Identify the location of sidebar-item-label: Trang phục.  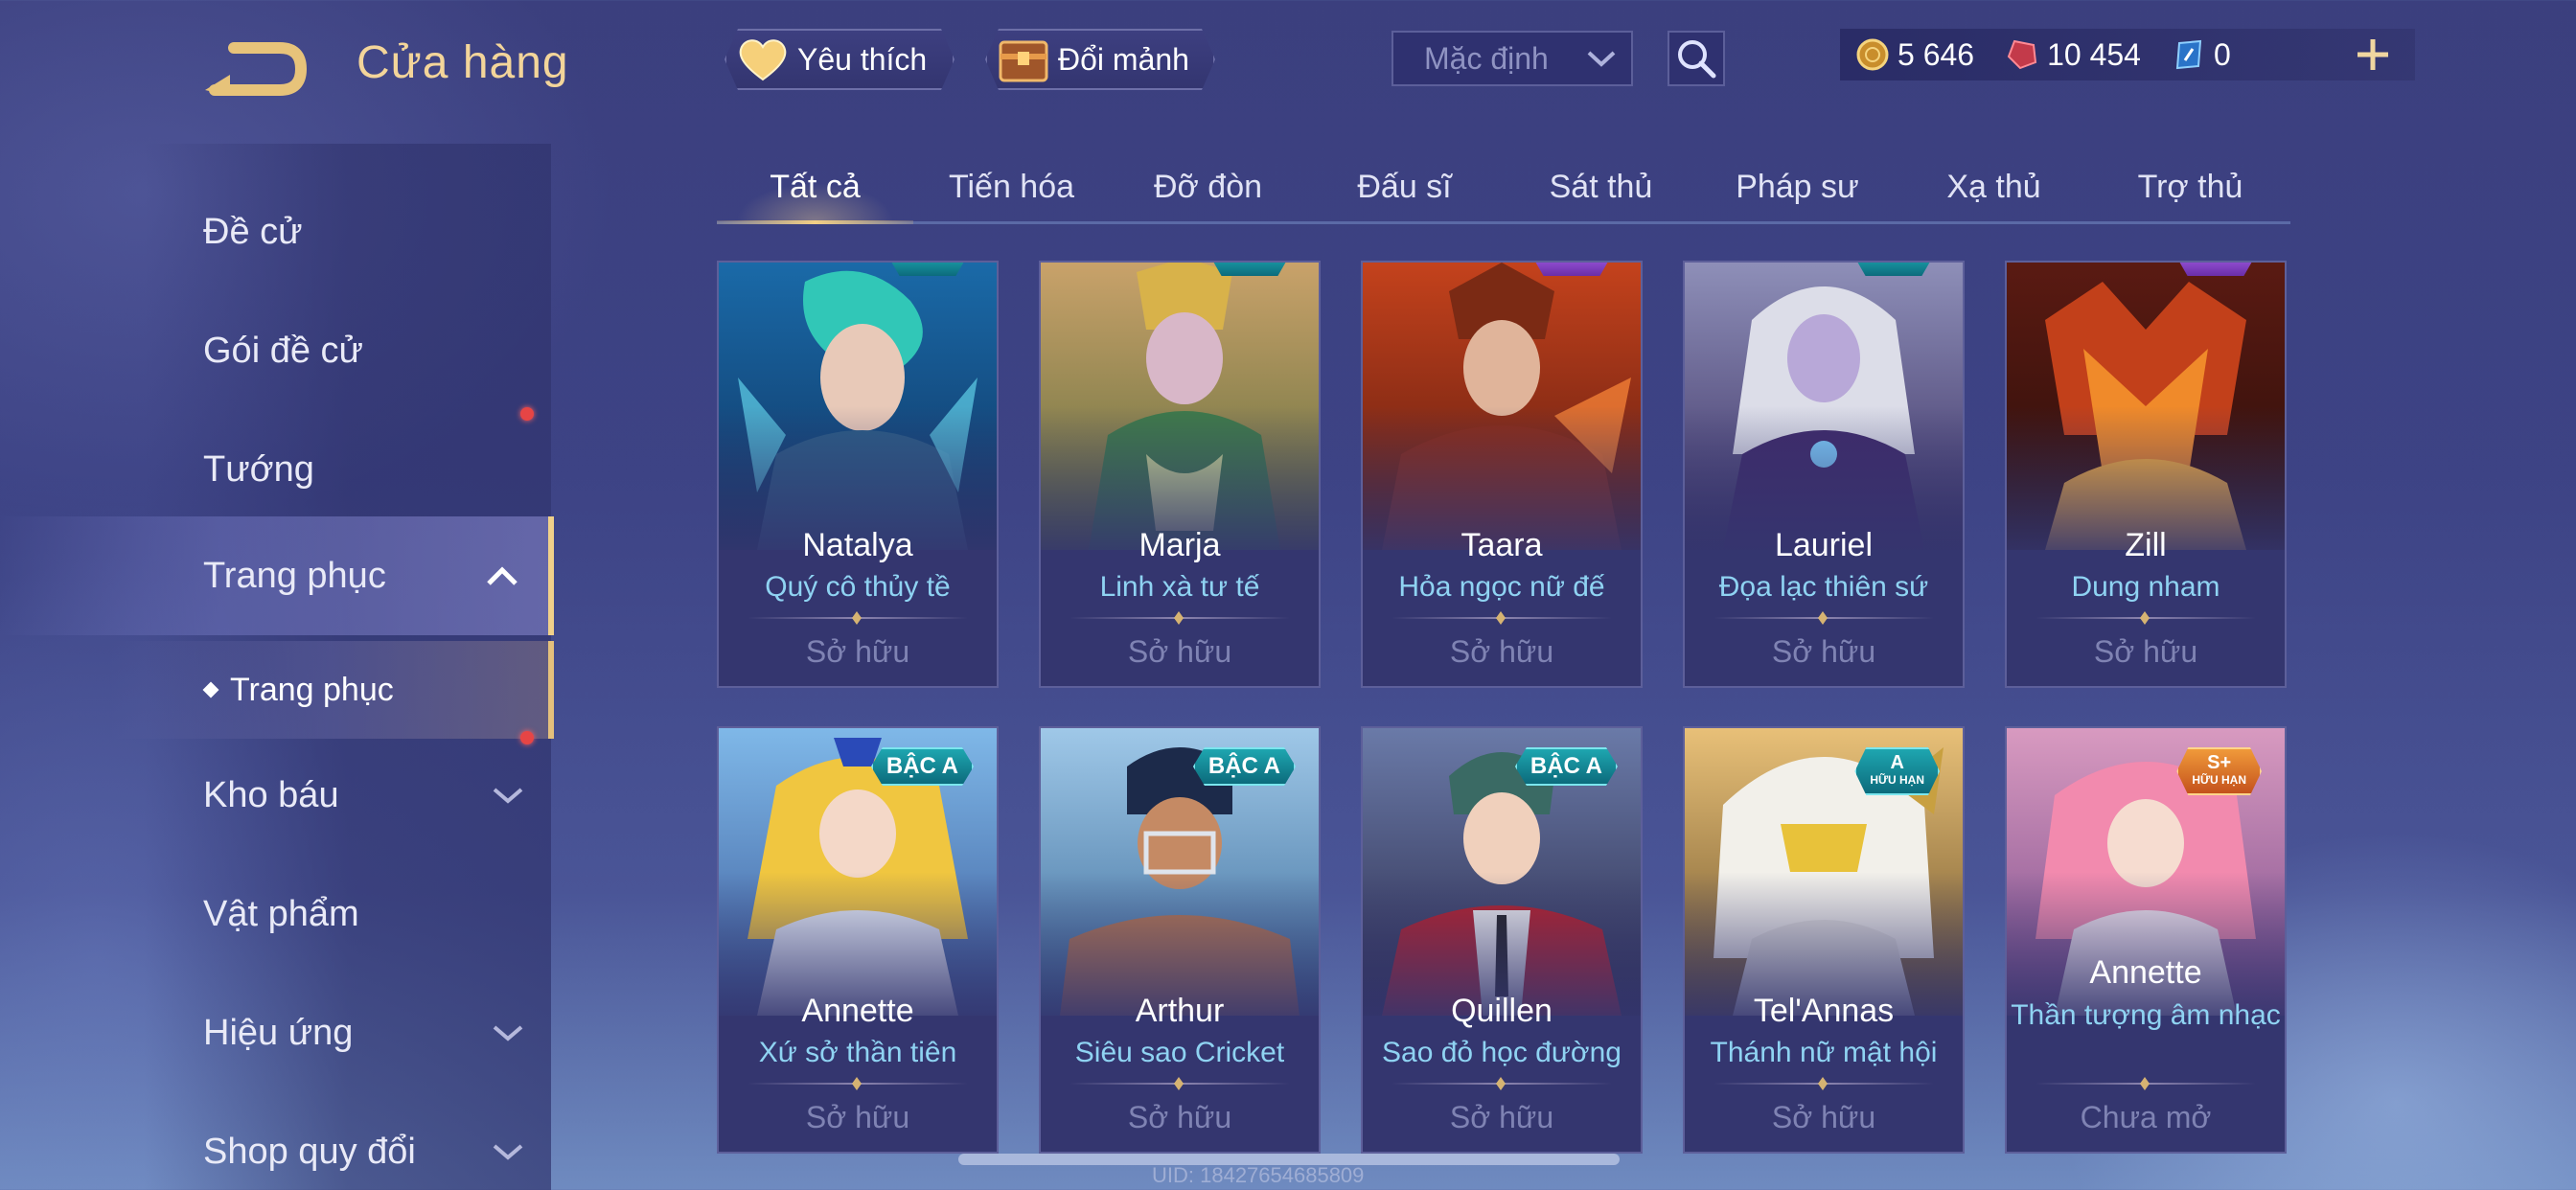
(294, 575).